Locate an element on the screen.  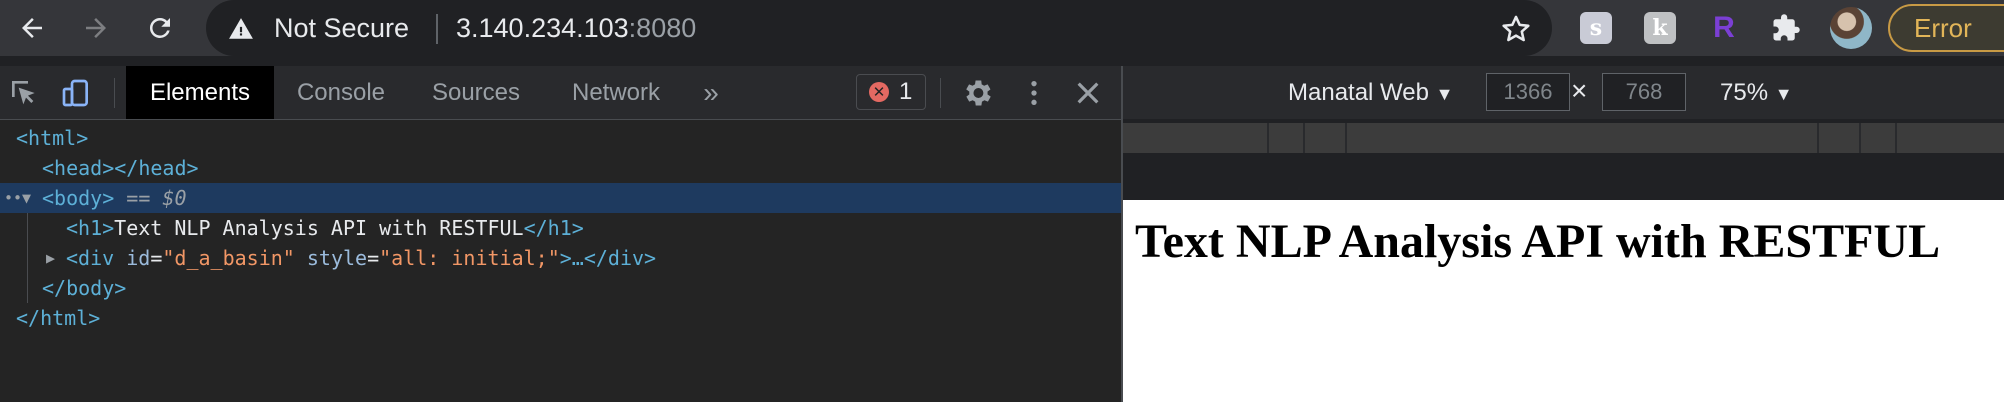
device-select: Manatal Web ▼ is located at coordinates (1370, 92).